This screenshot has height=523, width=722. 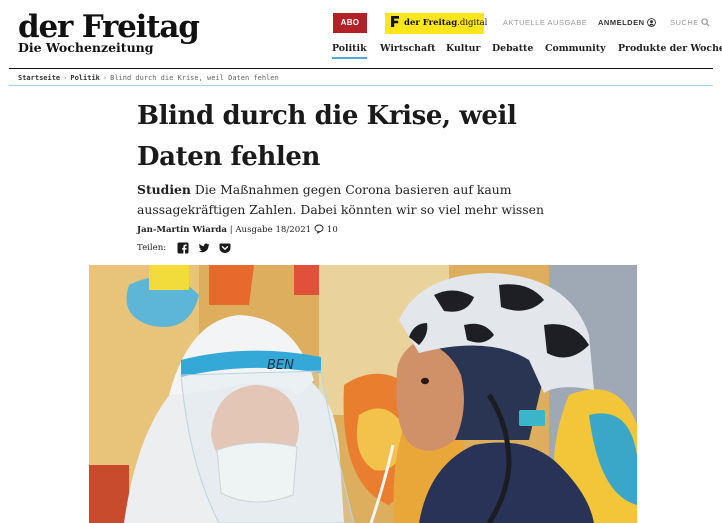 What do you see at coordinates (575, 48) in the screenshot?
I see `nav-item-community: Community` at bounding box center [575, 48].